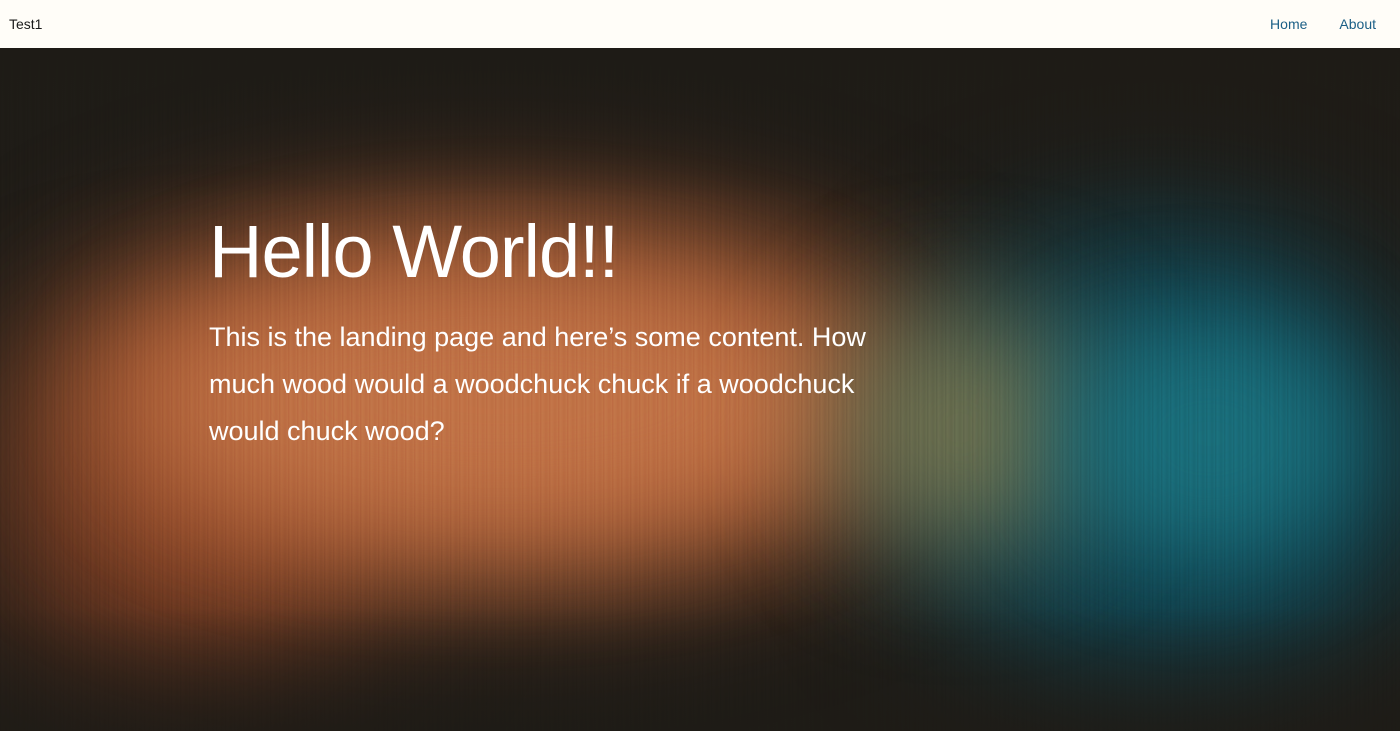 The image size is (1400, 731). What do you see at coordinates (1323, 24) in the screenshot?
I see `nav-links: Home About` at bounding box center [1323, 24].